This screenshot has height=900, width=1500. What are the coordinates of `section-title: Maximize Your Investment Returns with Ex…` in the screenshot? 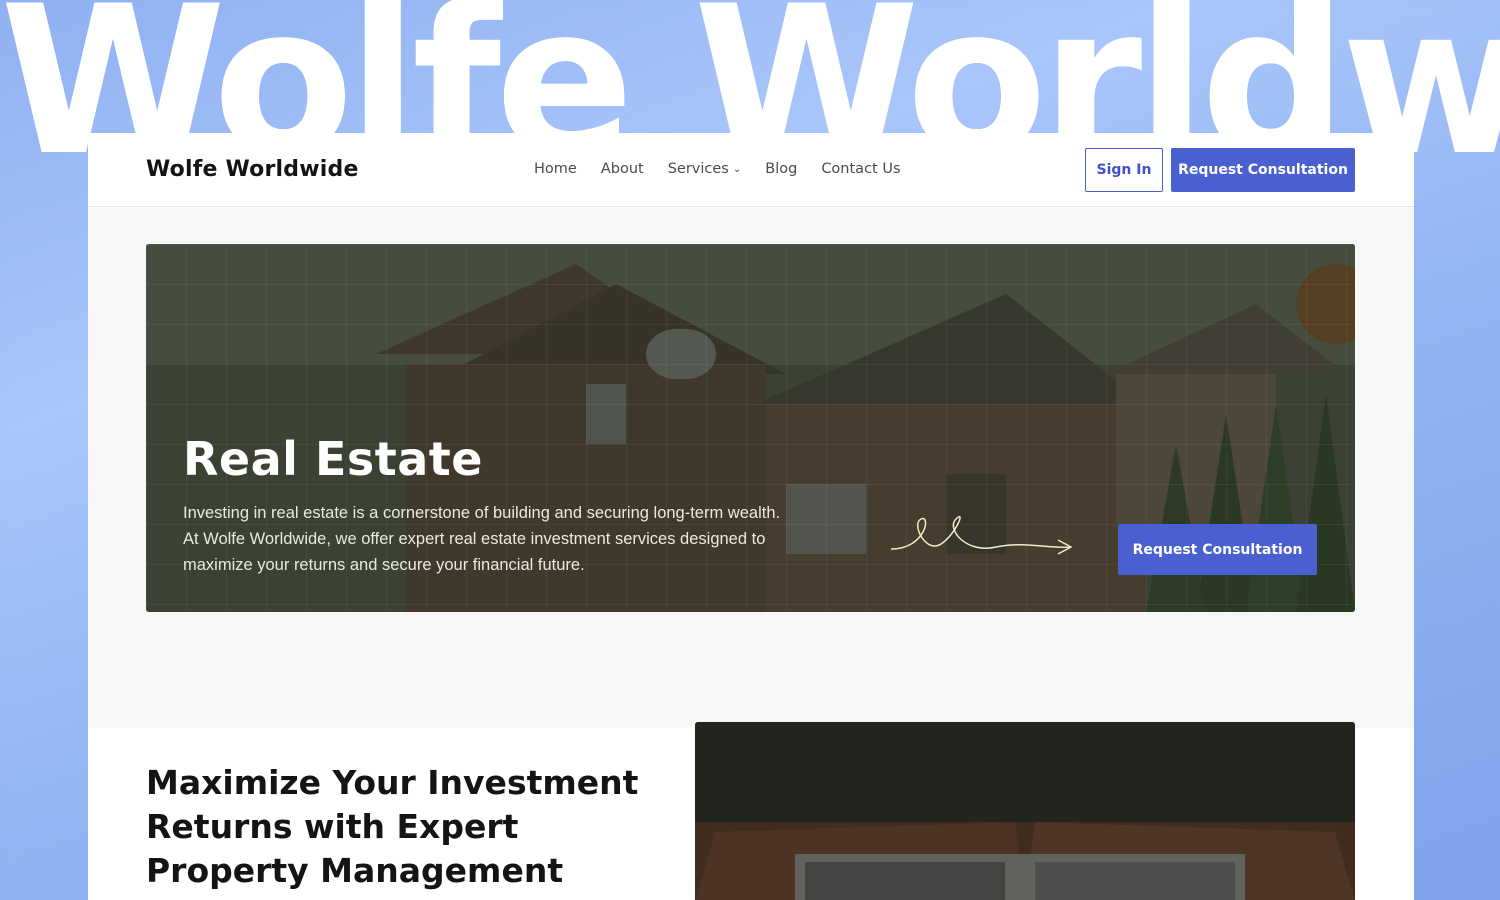 It's located at (392, 826).